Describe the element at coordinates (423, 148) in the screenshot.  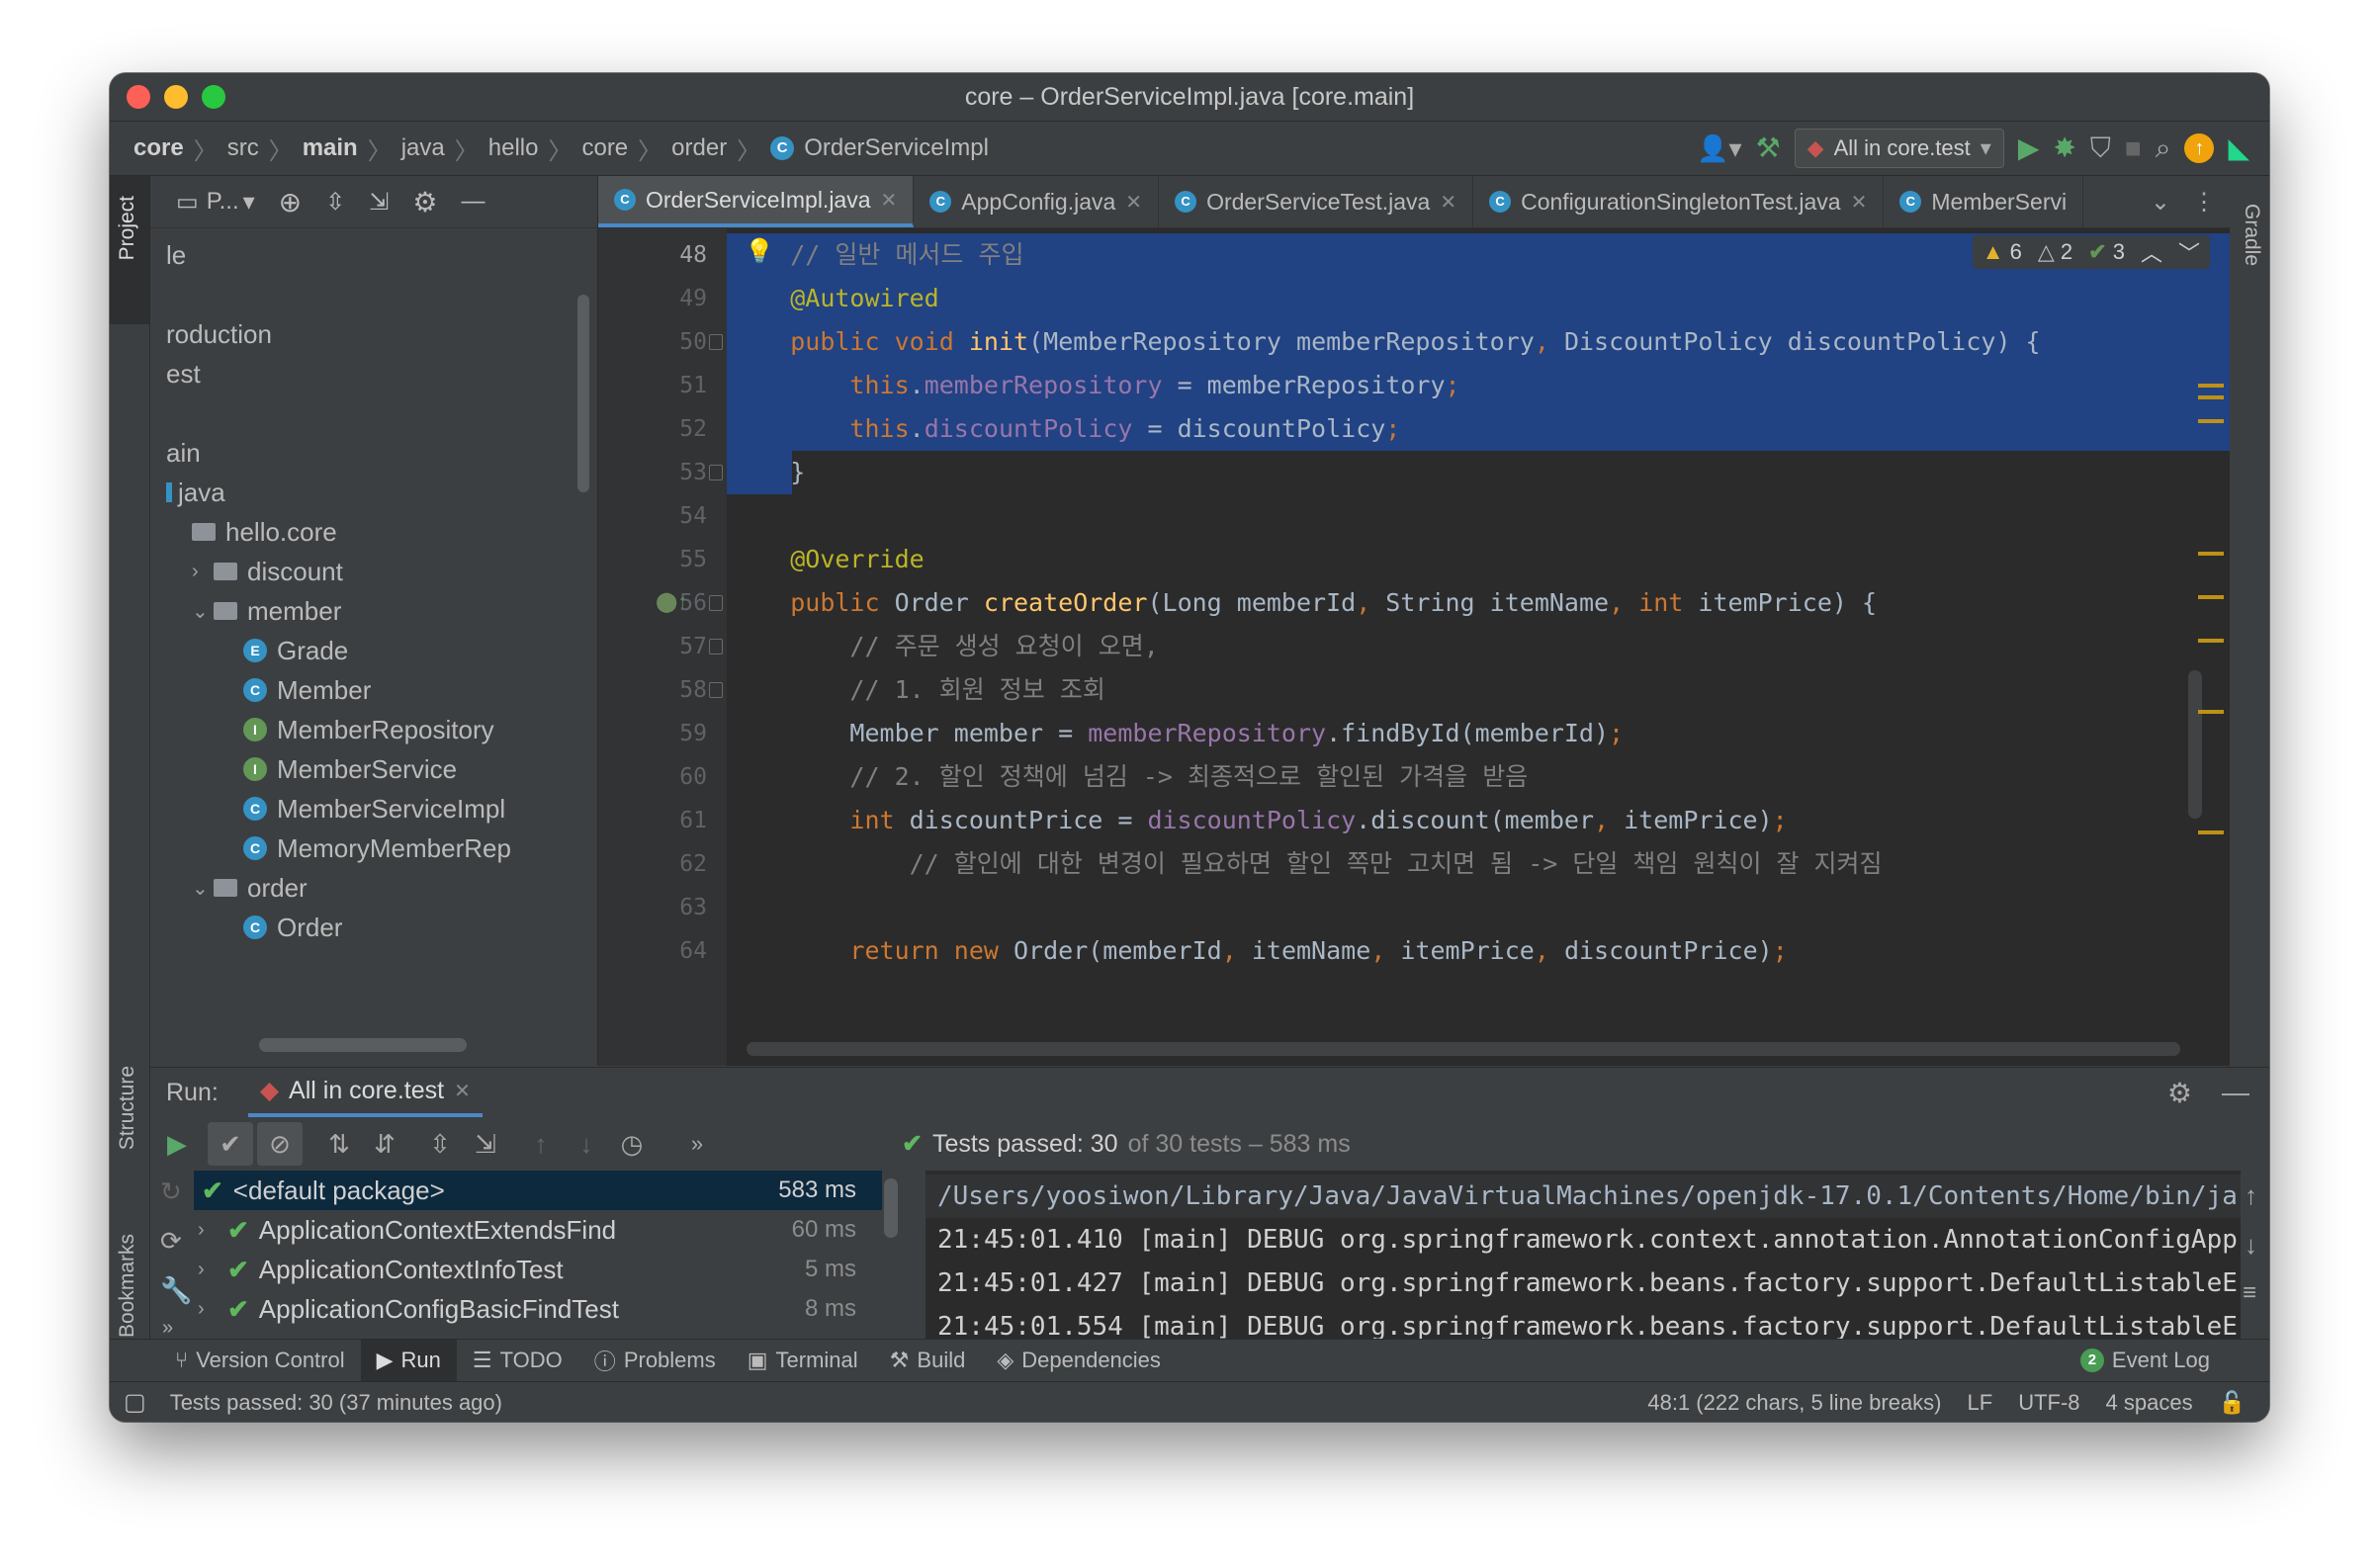
I see `breadcrumb-item: java` at that location.